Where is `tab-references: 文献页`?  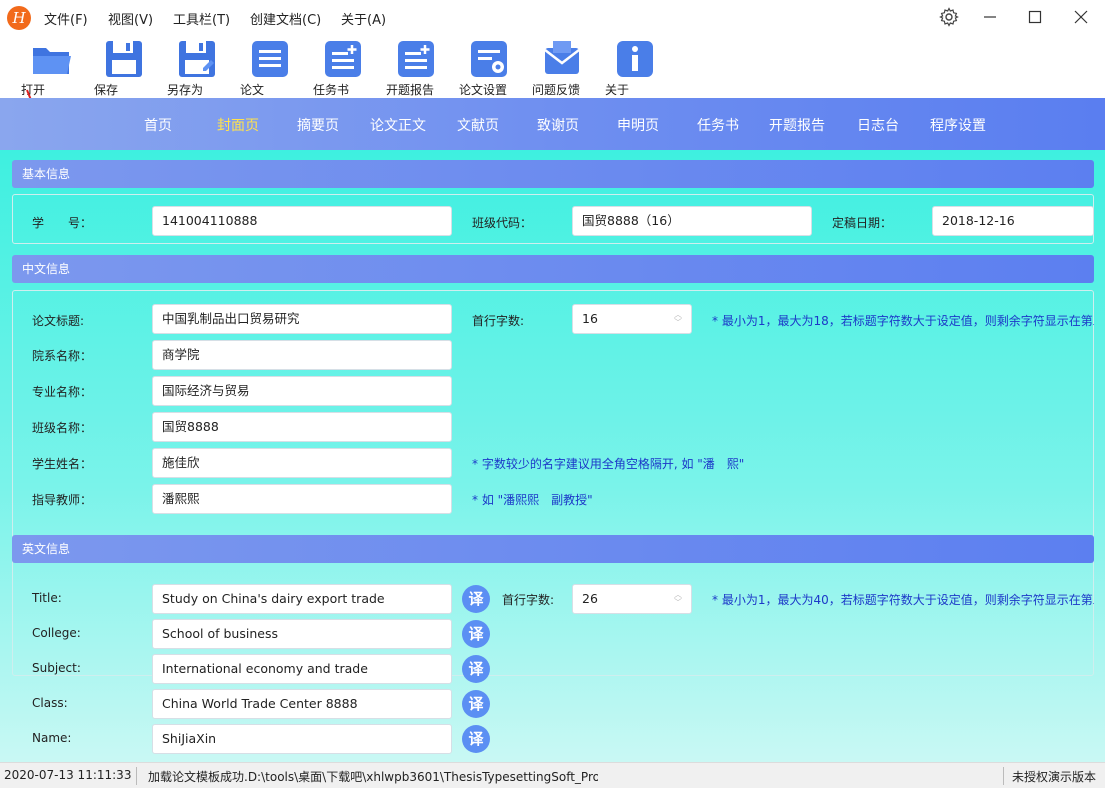 tab-references: 文献页 is located at coordinates (478, 125).